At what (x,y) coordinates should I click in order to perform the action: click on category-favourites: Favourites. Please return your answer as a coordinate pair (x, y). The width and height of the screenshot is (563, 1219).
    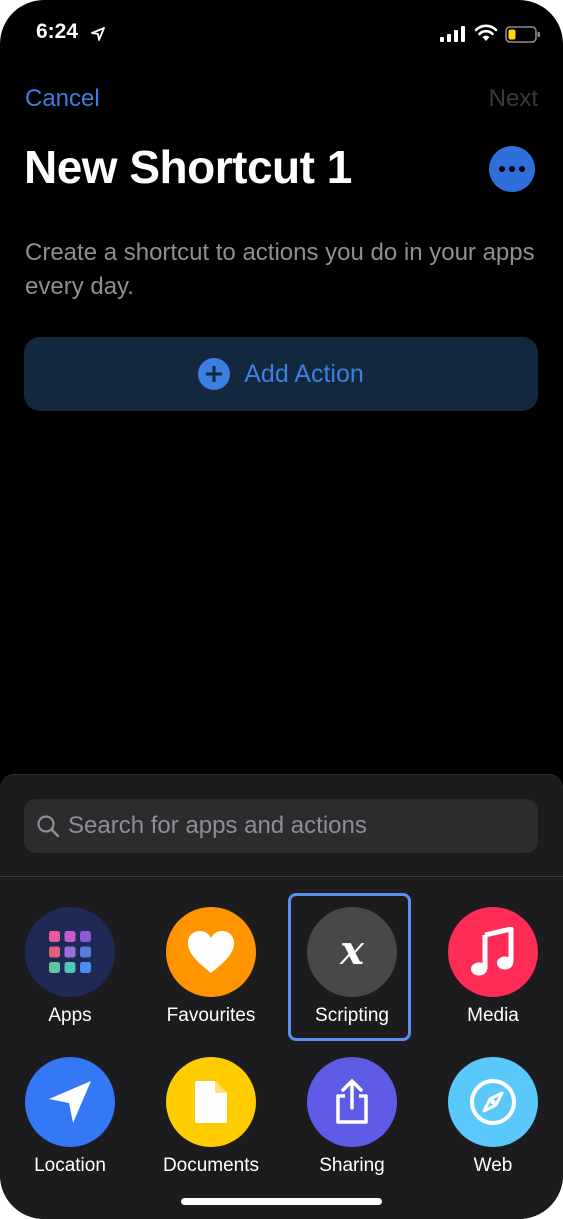
    Looking at the image, I should click on (211, 967).